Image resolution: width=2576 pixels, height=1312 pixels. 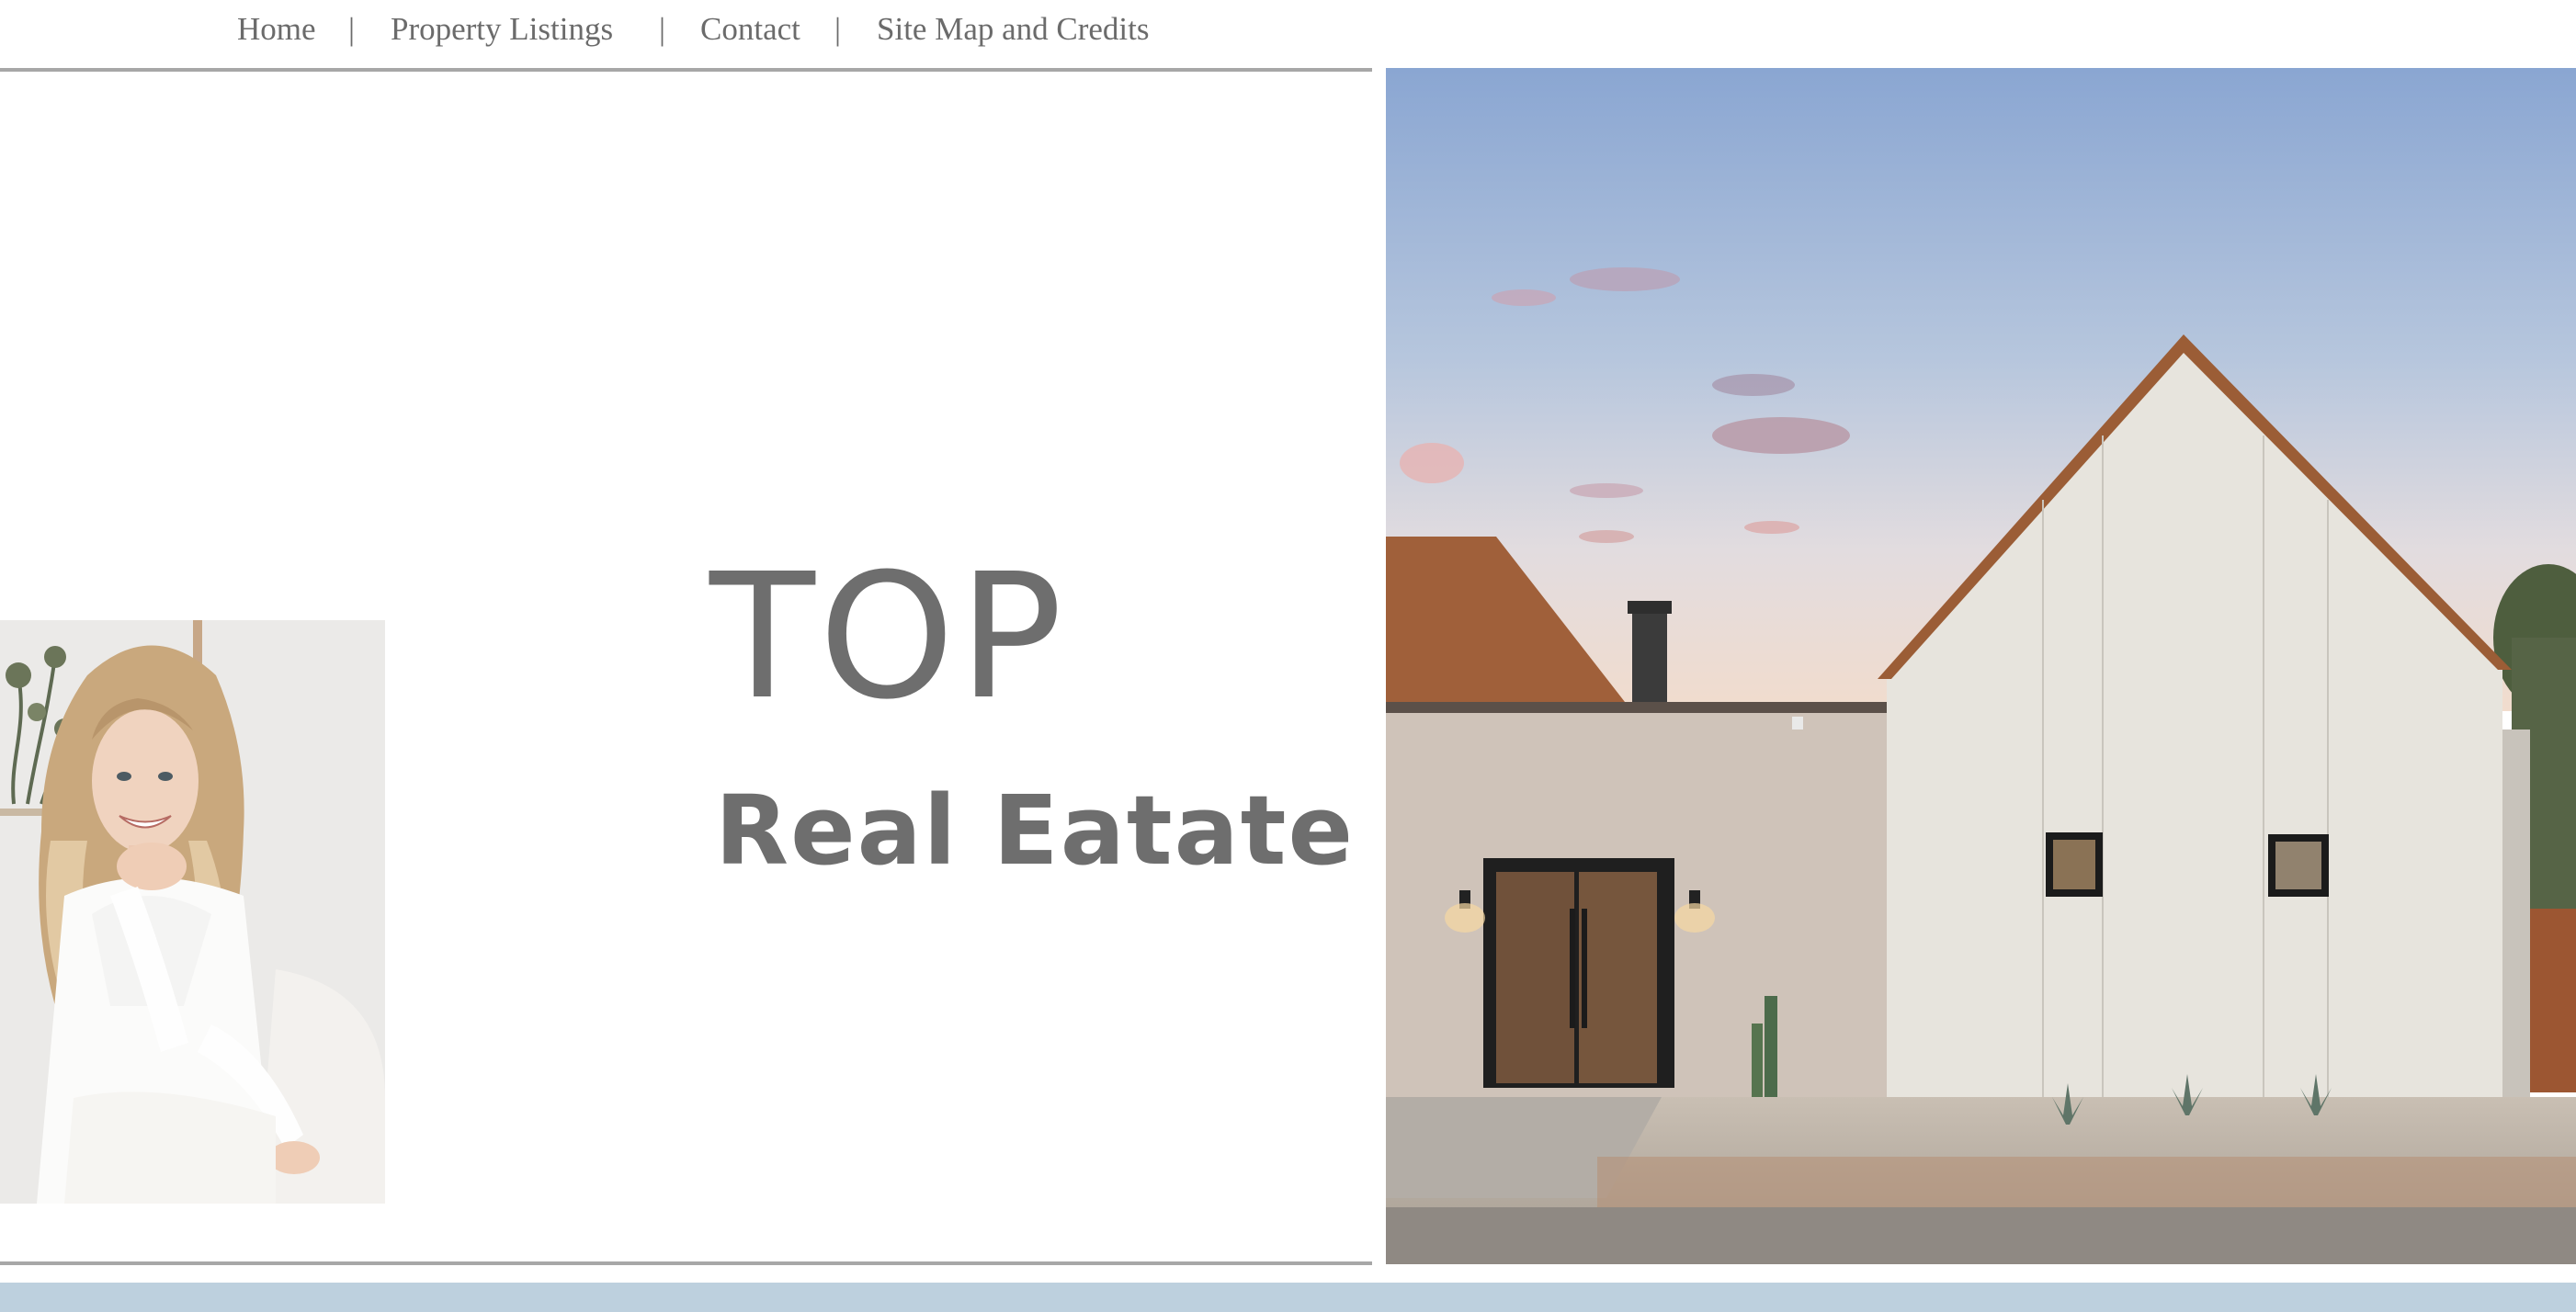 I want to click on footer-band, so click(x=1288, y=1297).